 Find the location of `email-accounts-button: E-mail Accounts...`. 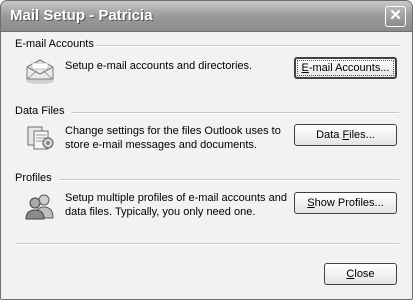

email-accounts-button: E-mail Accounts... is located at coordinates (345, 68).